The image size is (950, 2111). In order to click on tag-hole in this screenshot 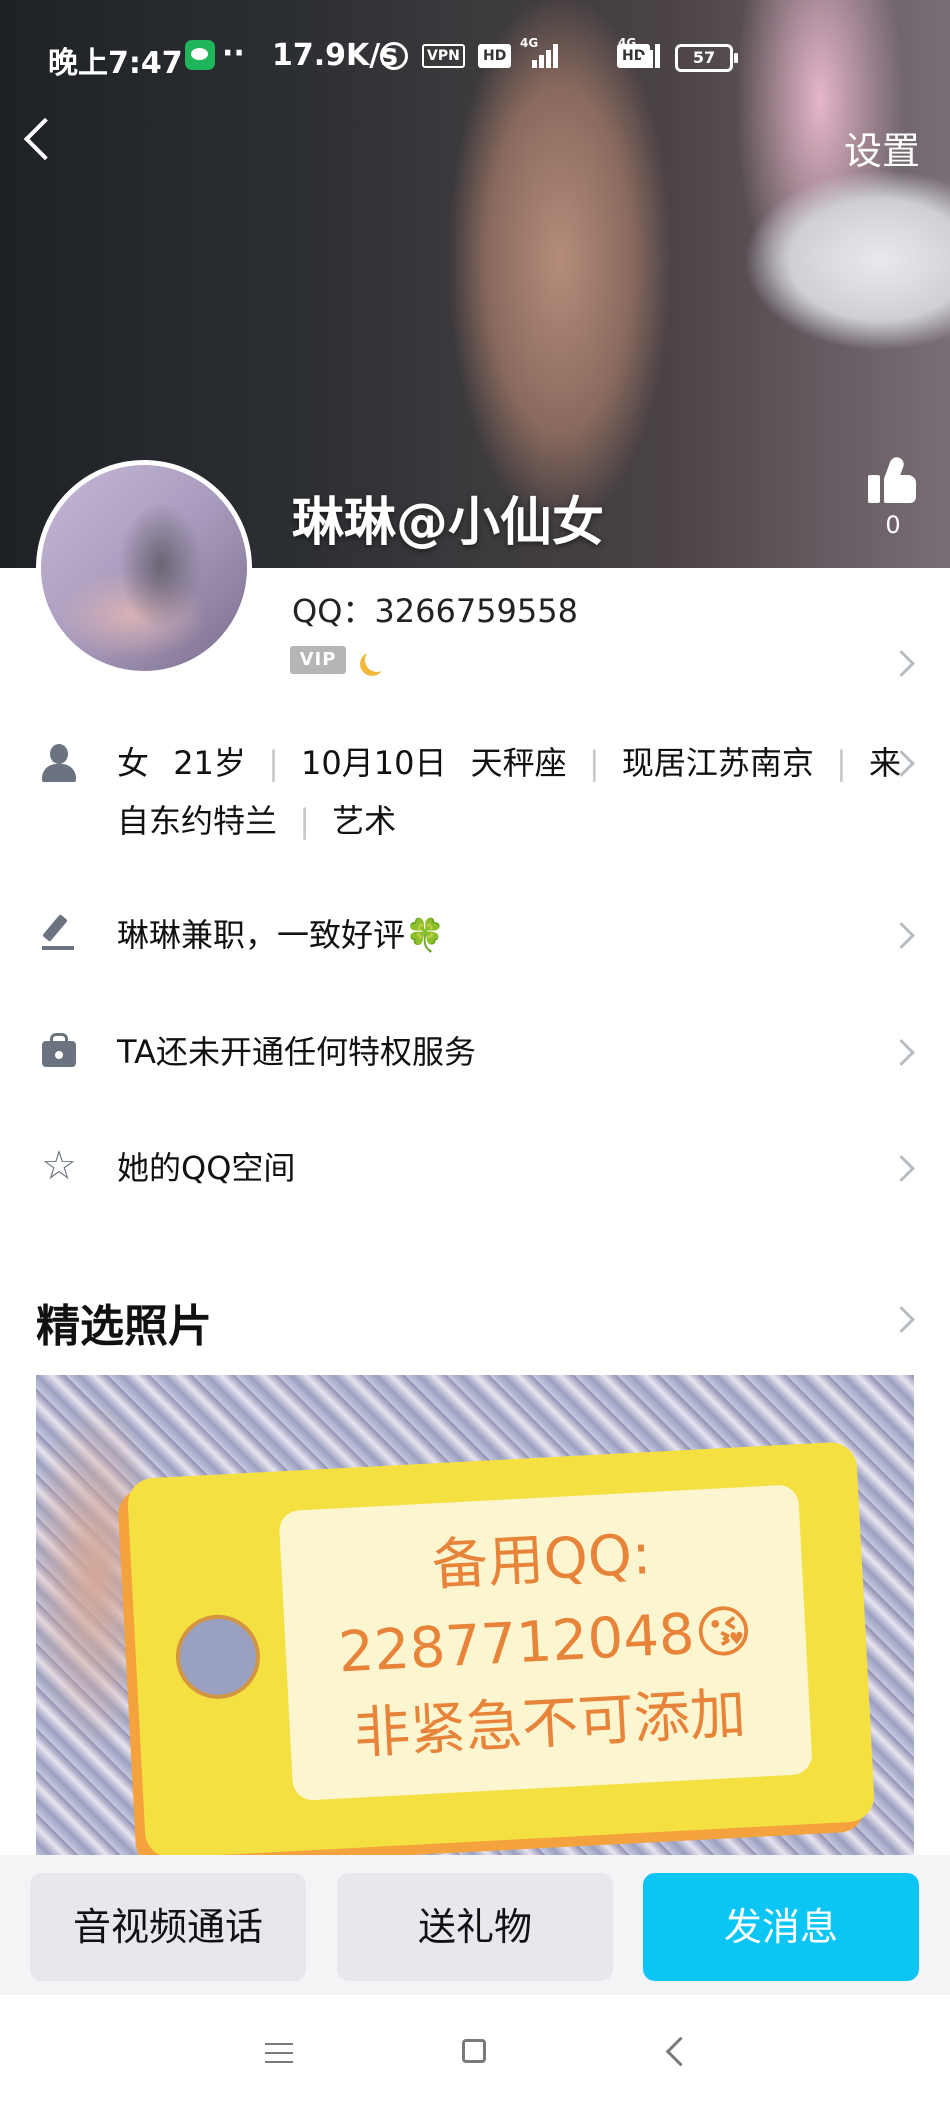, I will do `click(218, 1656)`.